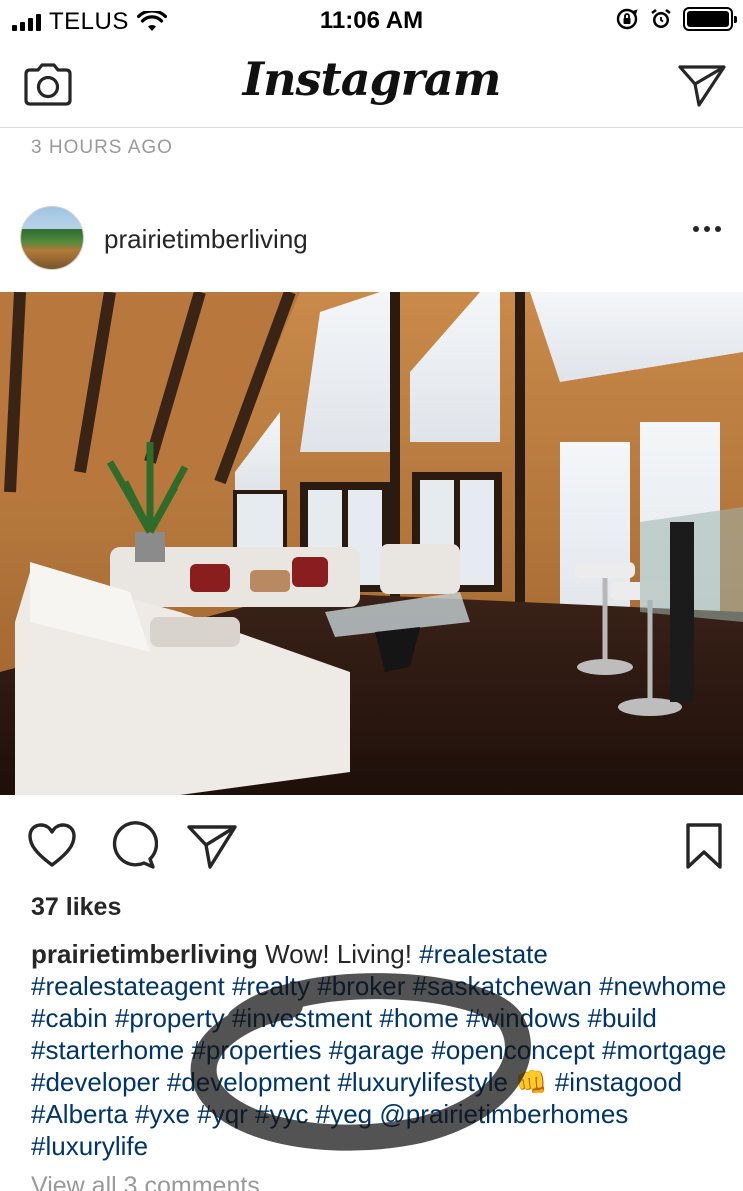 This screenshot has width=743, height=1191. Describe the element at coordinates (271, 986) in the screenshot. I see `hashtag: #realty` at that location.